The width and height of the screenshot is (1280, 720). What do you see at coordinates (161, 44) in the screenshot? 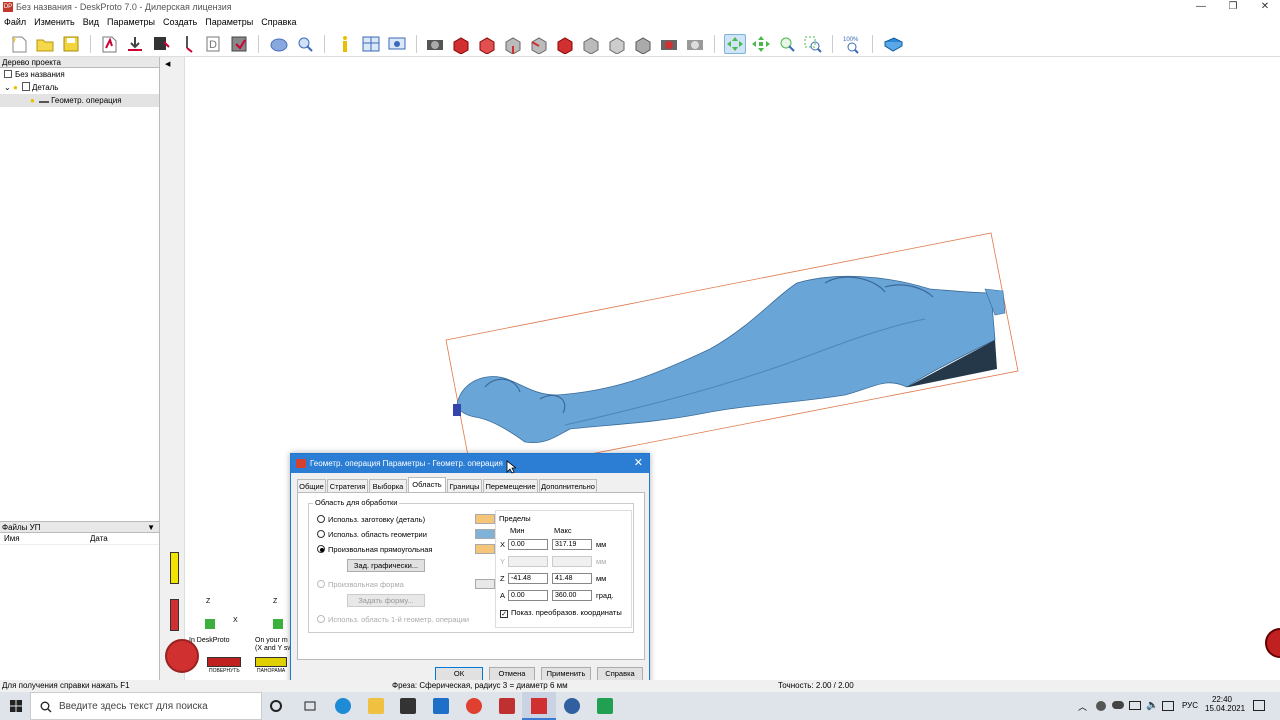
I see `bitmap-icon` at bounding box center [161, 44].